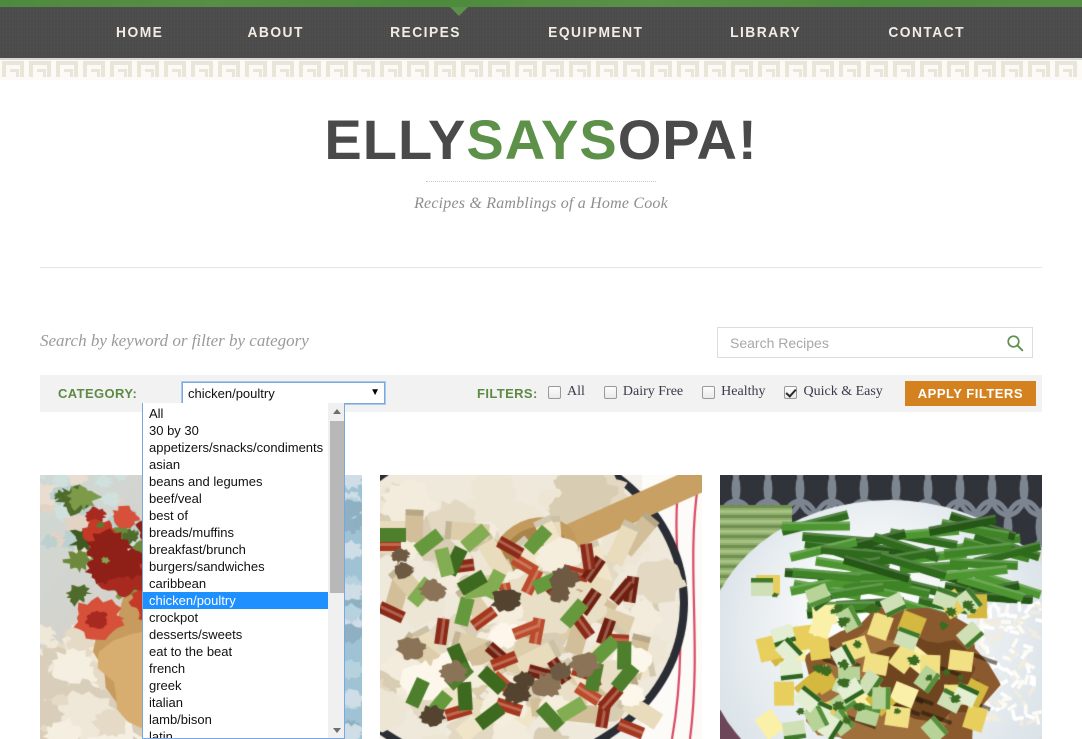 The image size is (1082, 739). Describe the element at coordinates (709, 392) in the screenshot. I see `checkbox-icon-healthy` at that location.